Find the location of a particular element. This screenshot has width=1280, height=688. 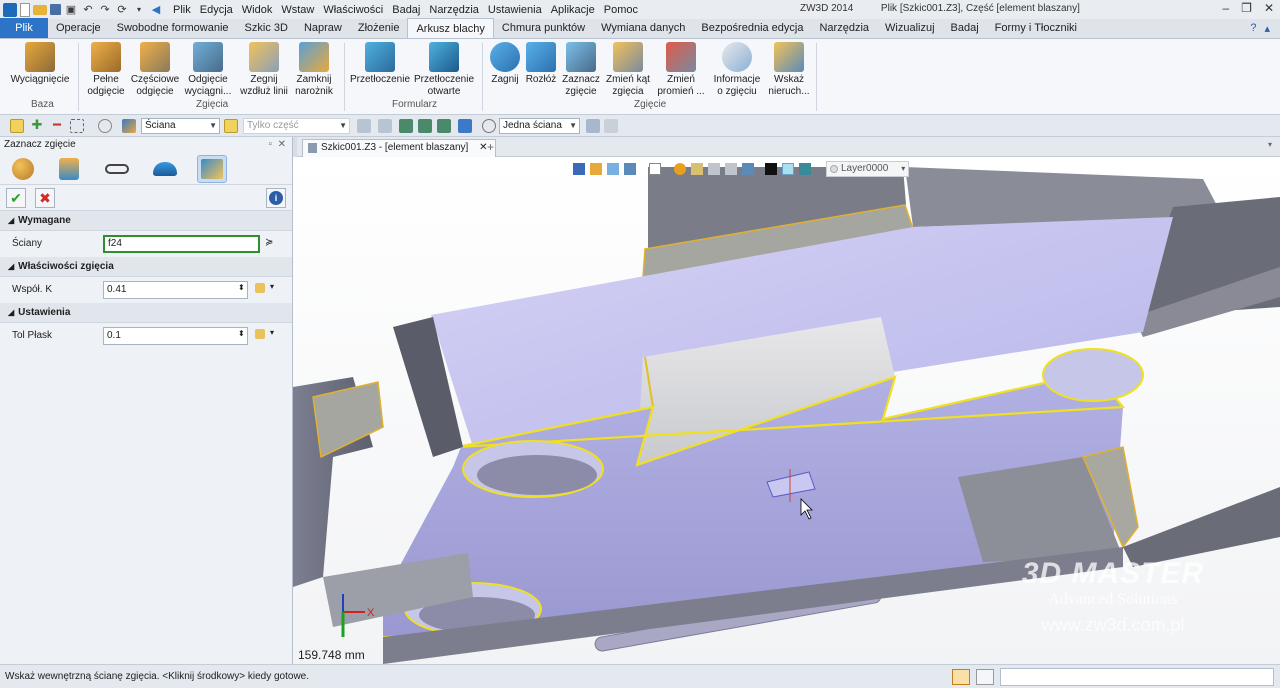

tab-point-cloud: Chmura punktów is located at coordinates (543, 28).